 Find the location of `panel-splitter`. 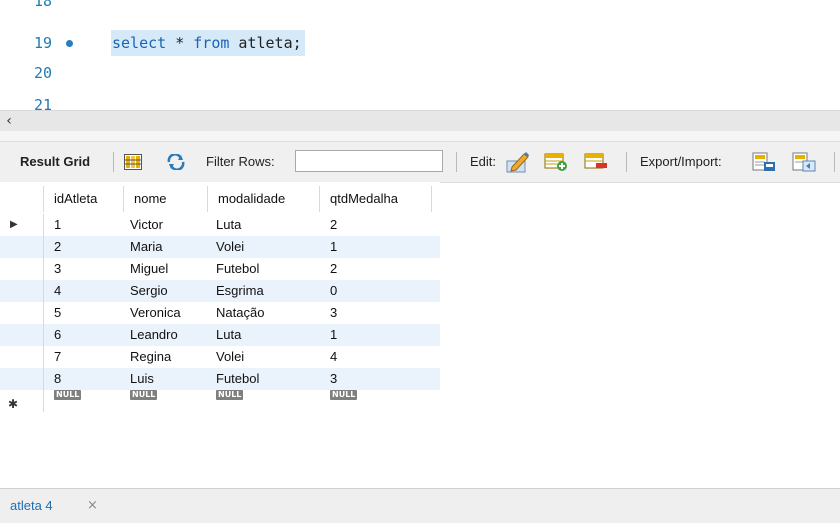

panel-splitter is located at coordinates (420, 136).